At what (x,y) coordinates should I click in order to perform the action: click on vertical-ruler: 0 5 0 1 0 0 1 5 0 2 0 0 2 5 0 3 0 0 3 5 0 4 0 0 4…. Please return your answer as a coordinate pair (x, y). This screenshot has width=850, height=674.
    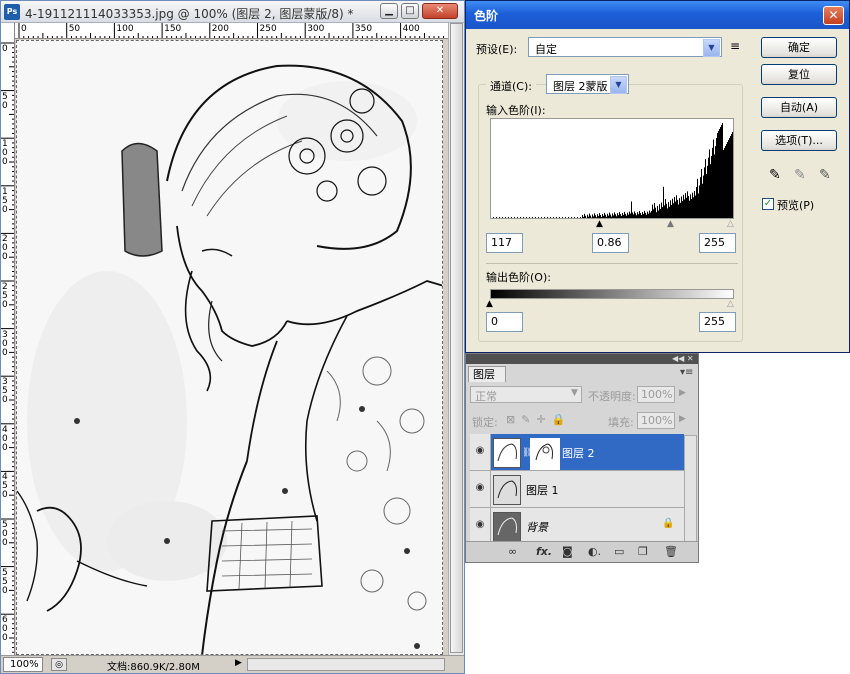
    Looking at the image, I should click on (8, 339).